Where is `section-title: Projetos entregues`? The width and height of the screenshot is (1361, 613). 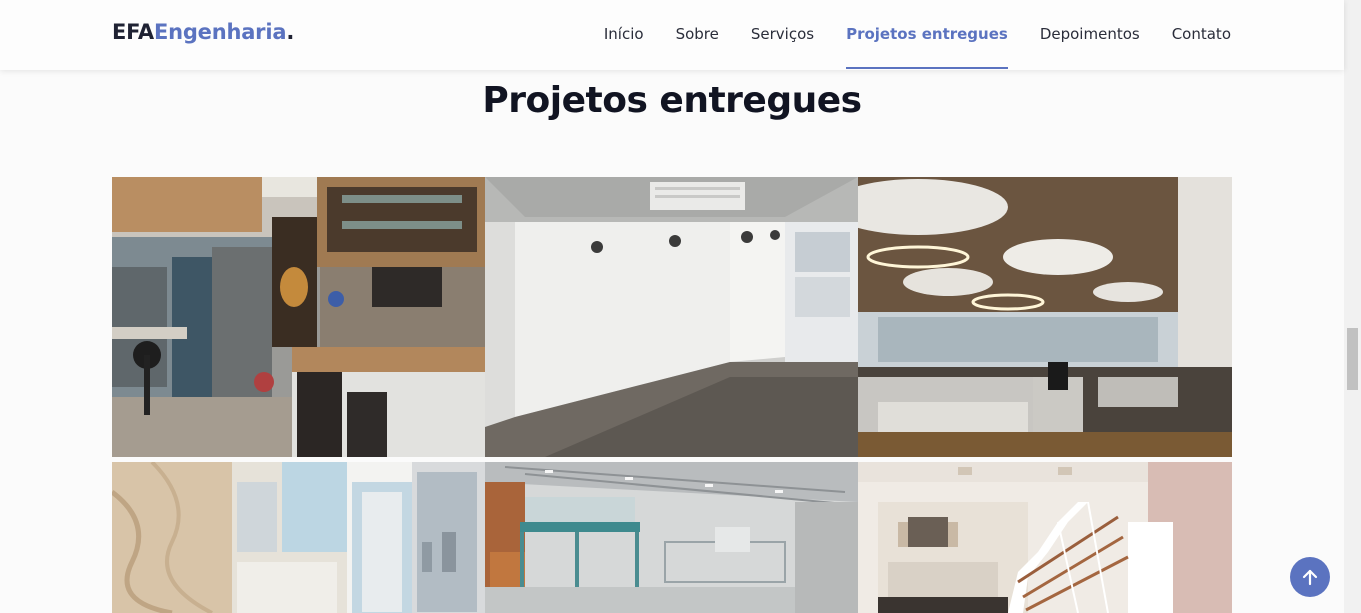
section-title: Projetos entregues is located at coordinates (672, 100).